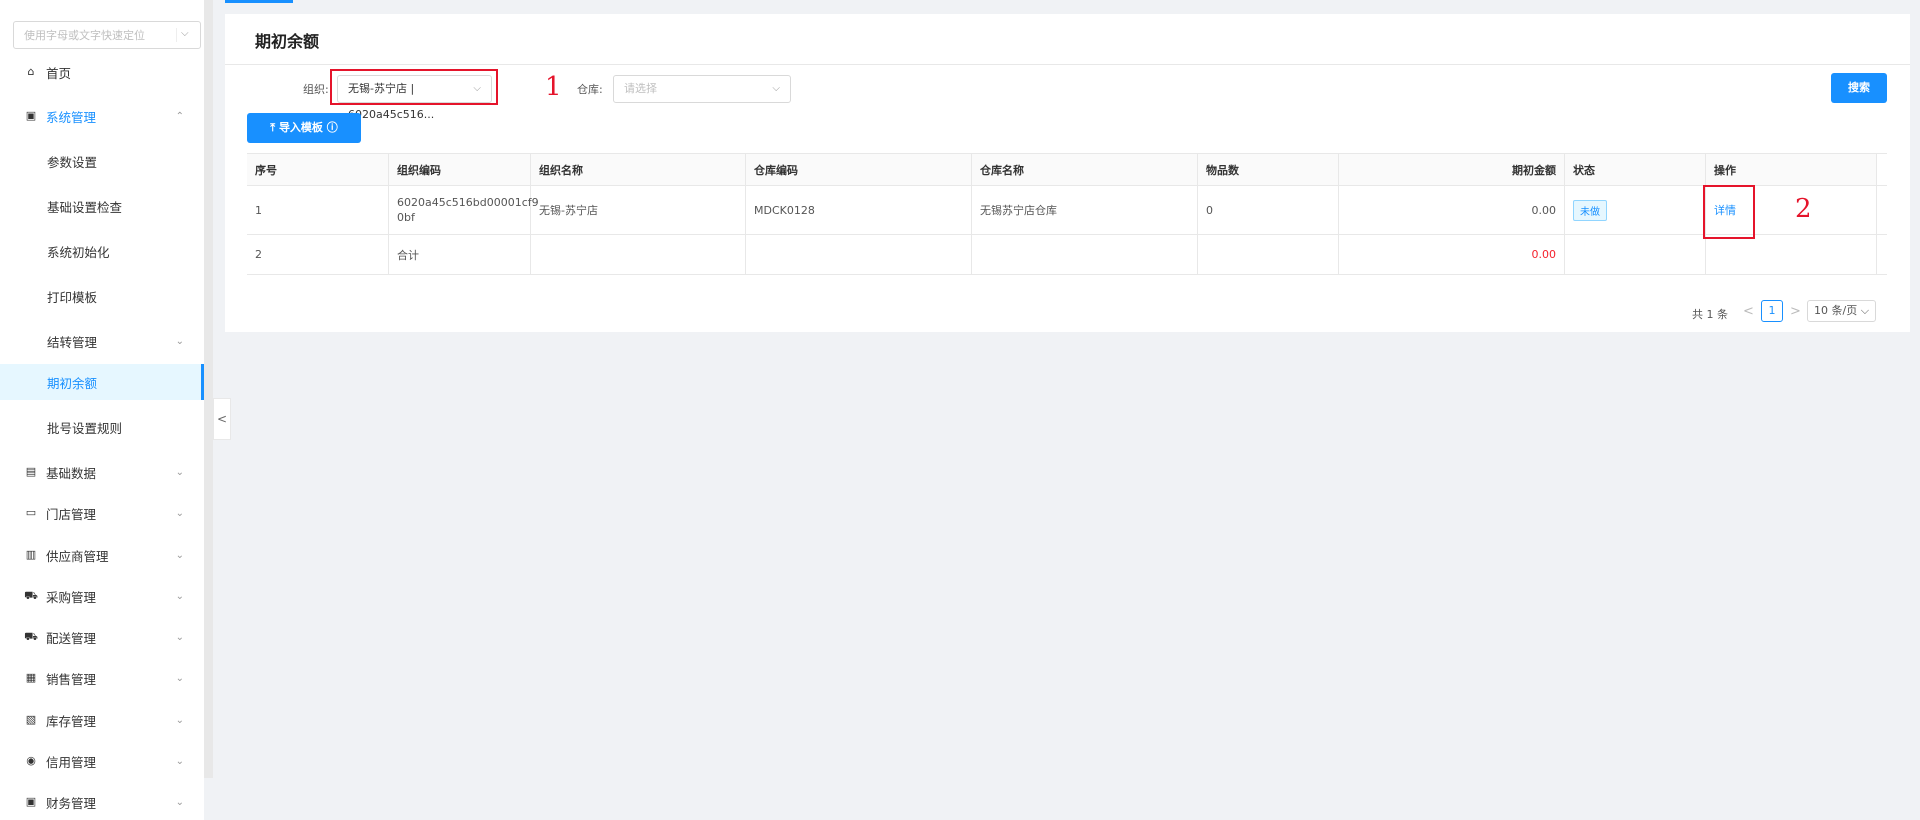 This screenshot has width=1920, height=820. Describe the element at coordinates (102, 472) in the screenshot. I see `sidebar-item-basic-data: ▤ 基础数据 ⌄` at that location.